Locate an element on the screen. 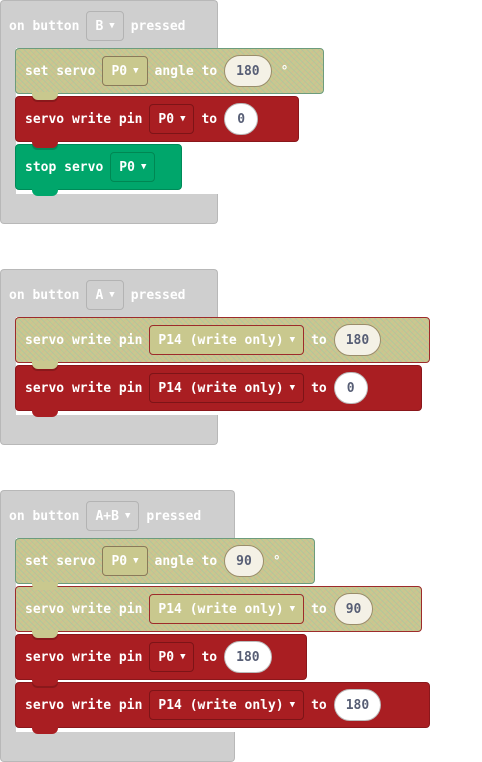 The height and width of the screenshot is (762, 482). angle-value-input: 180 is located at coordinates (248, 71).